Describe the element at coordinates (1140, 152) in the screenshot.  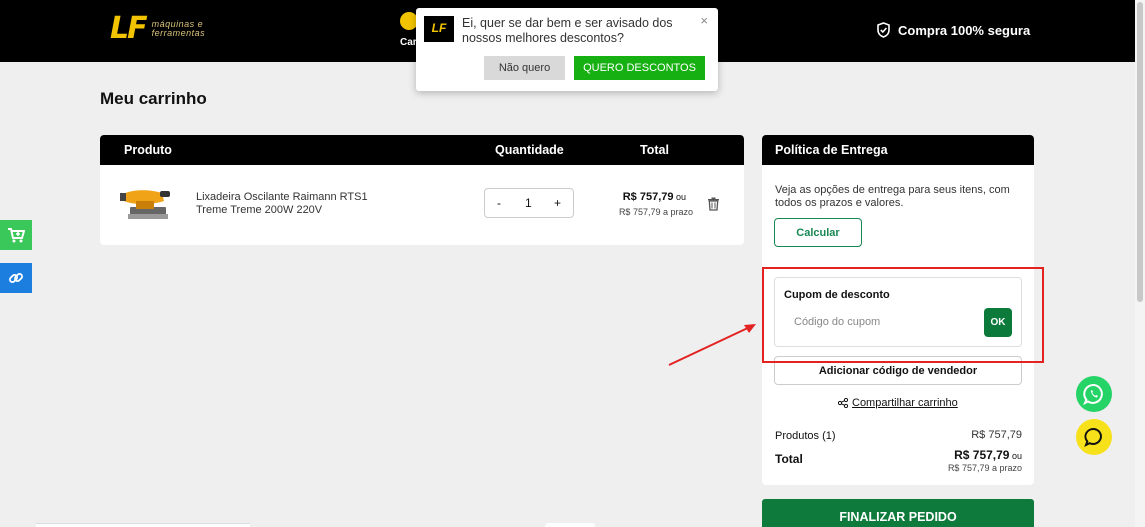
I see `scrollbar-thumb` at that location.